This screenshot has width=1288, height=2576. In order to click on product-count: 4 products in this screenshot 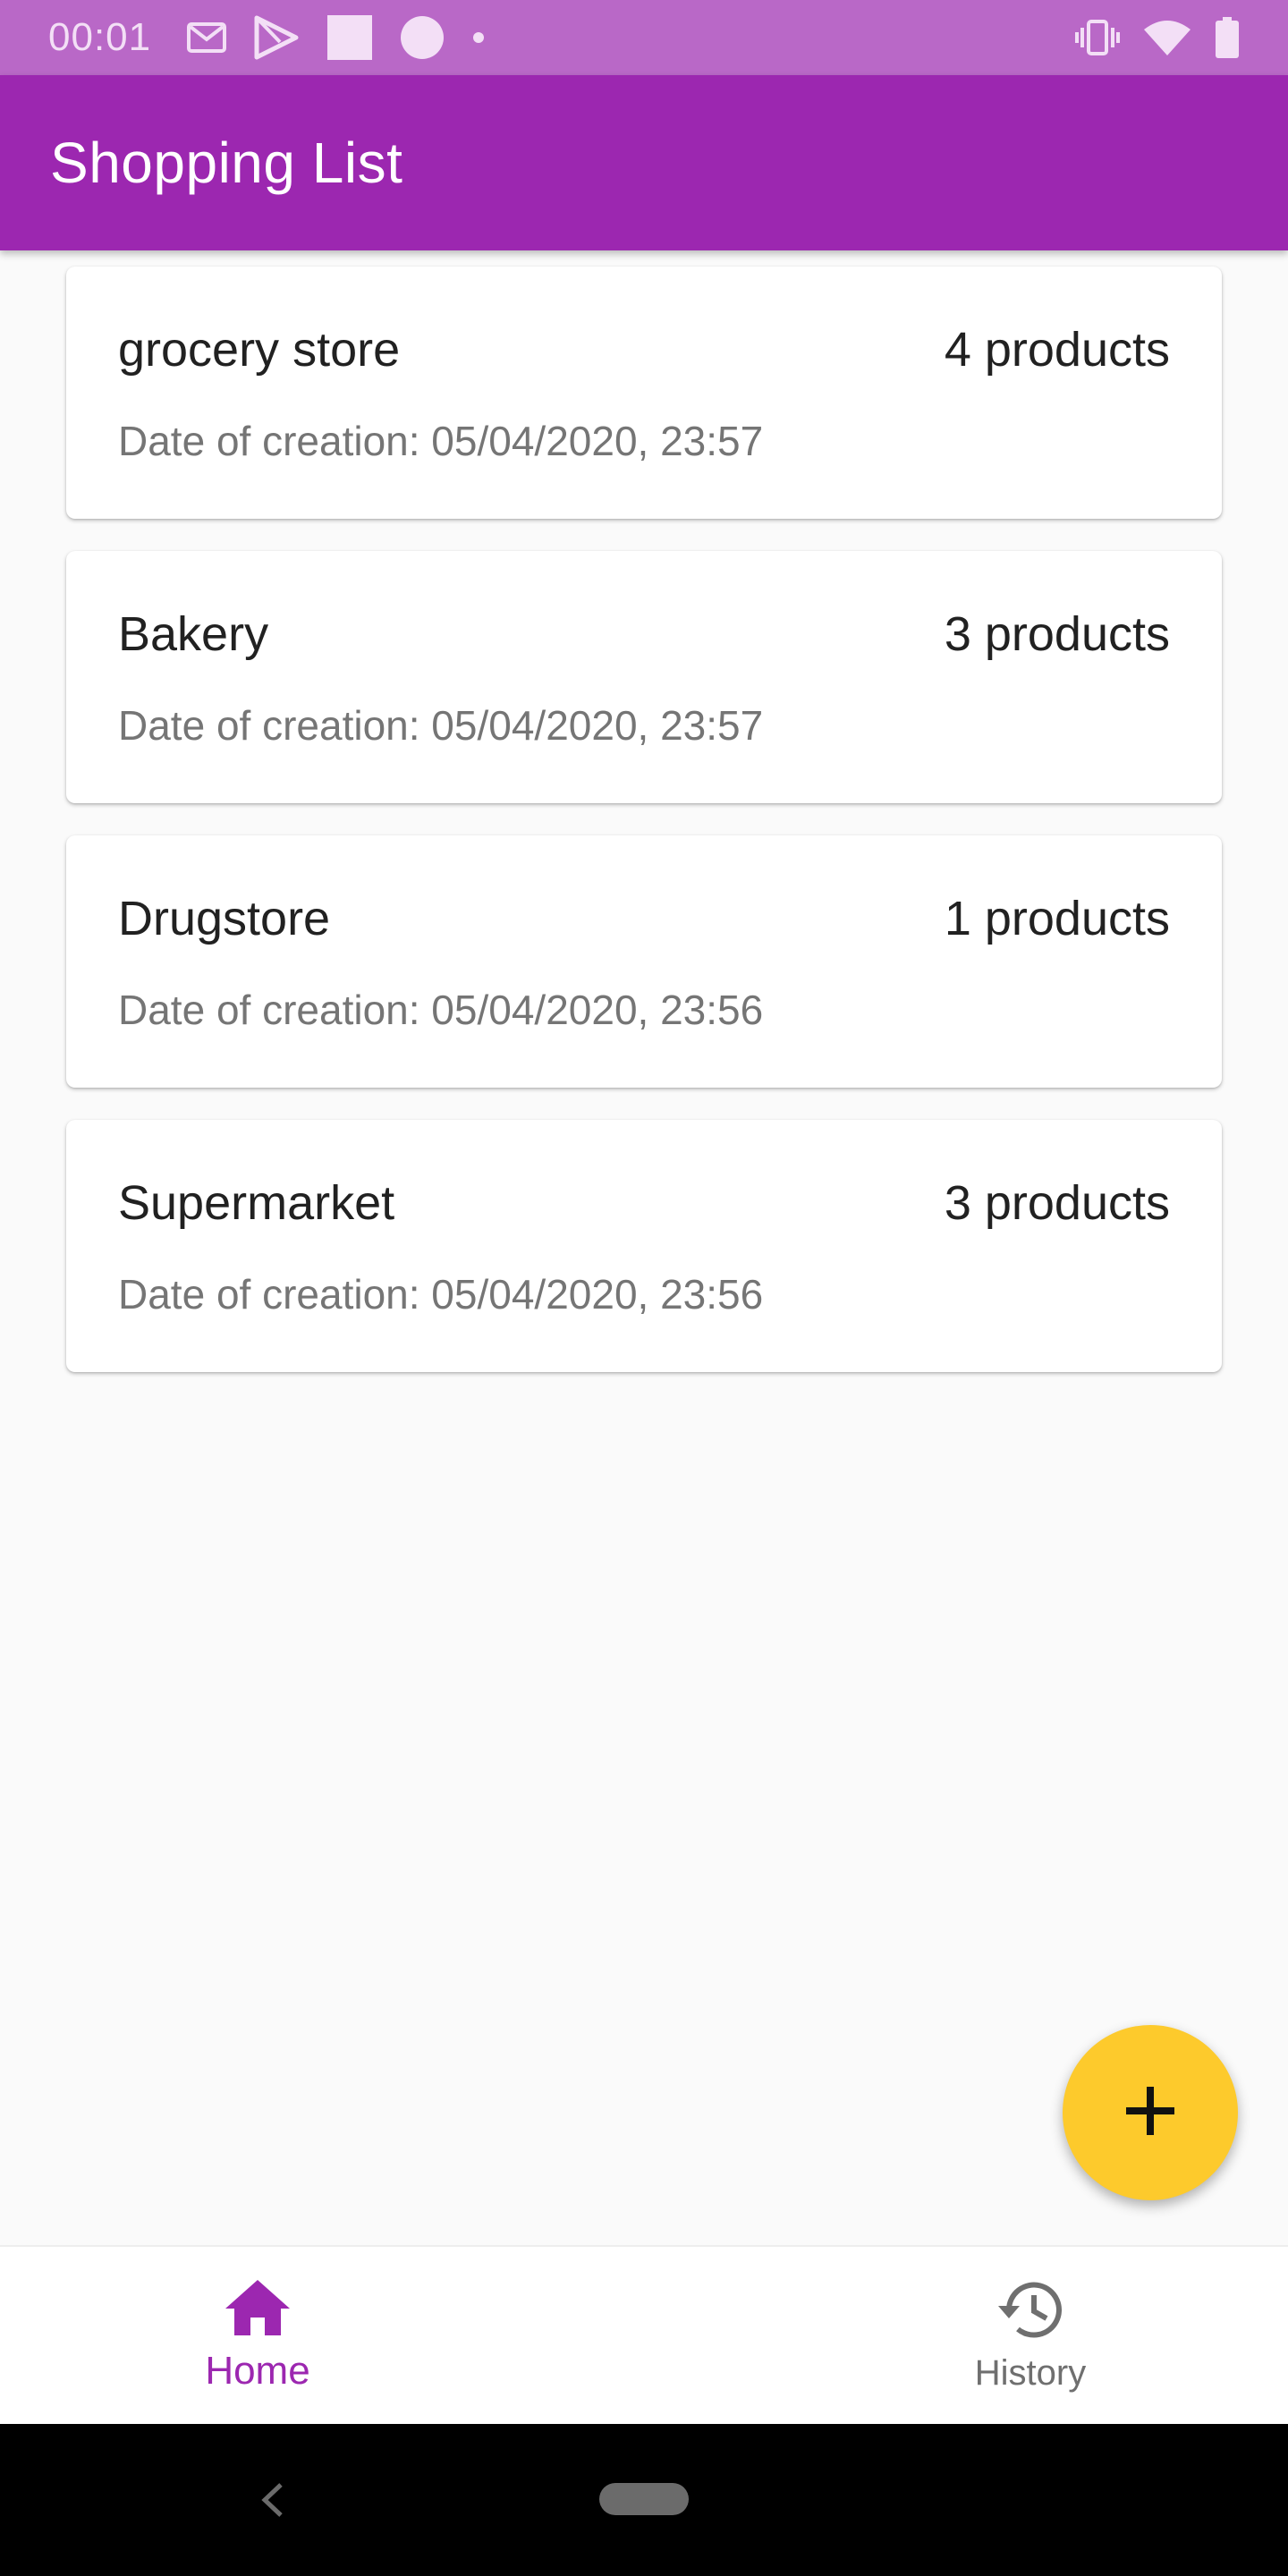, I will do `click(1057, 350)`.